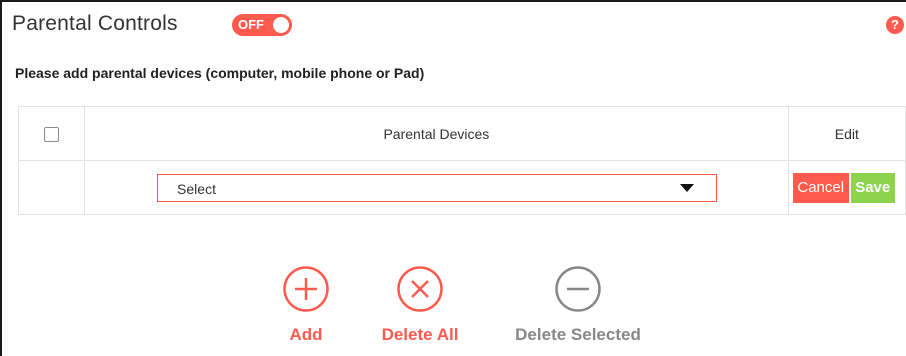 This screenshot has width=906, height=356. I want to click on cancel-button: Cancel, so click(820, 188).